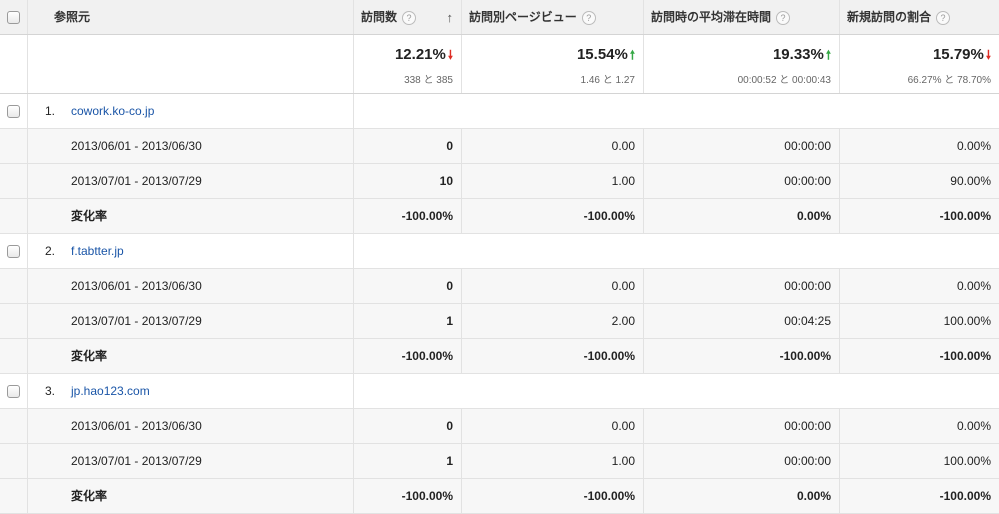 Image resolution: width=999 pixels, height=514 pixels. What do you see at coordinates (97, 251) in the screenshot?
I see `source-link: f.tabtter.jp` at bounding box center [97, 251].